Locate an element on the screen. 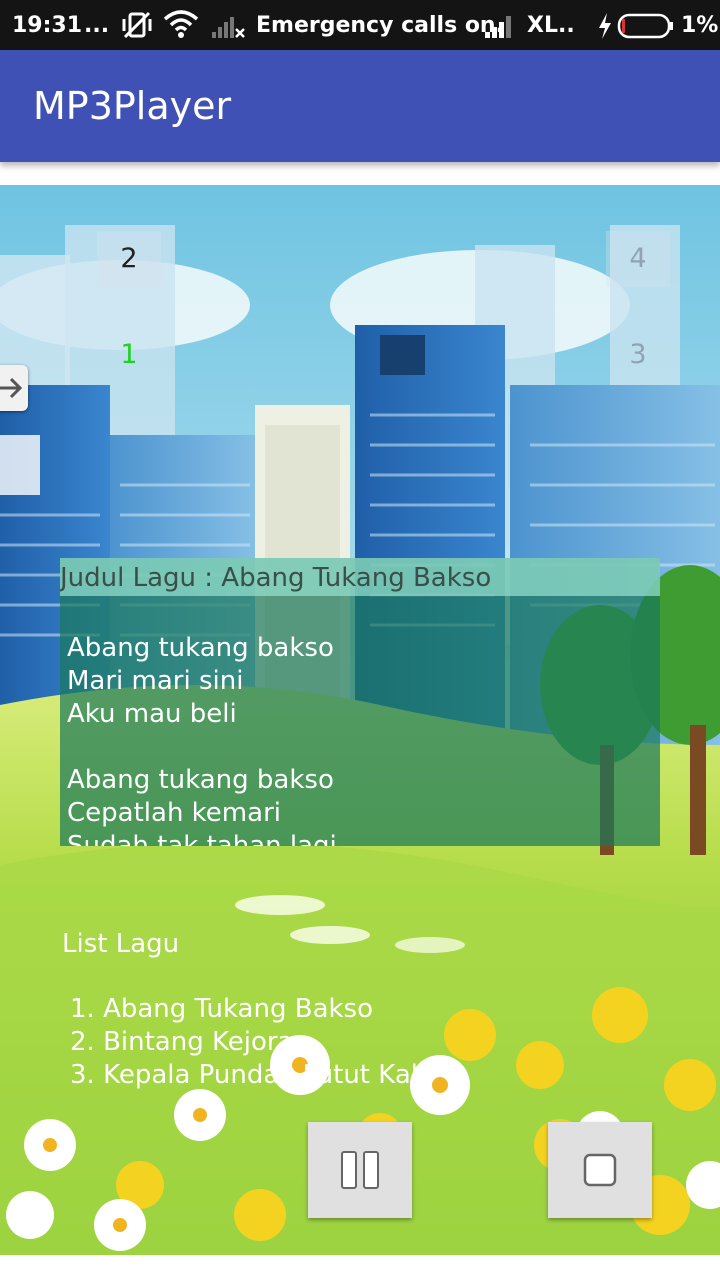  song-list-title: List Lagu is located at coordinates (121, 944).